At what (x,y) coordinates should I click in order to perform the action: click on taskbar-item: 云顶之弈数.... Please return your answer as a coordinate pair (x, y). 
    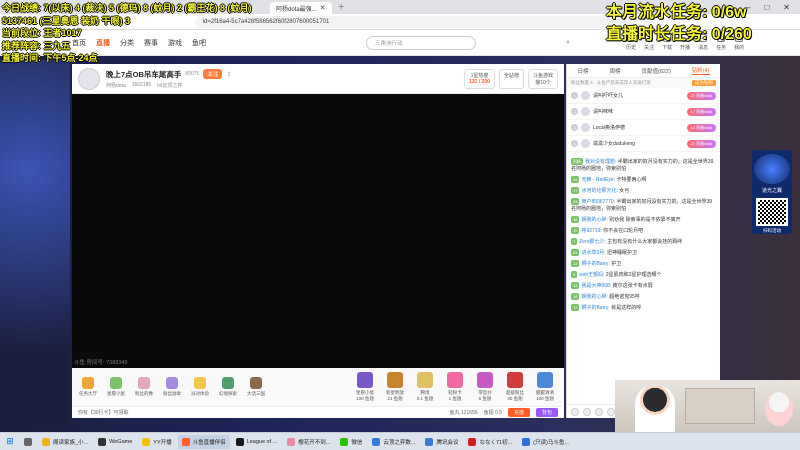
    Looking at the image, I should click on (393, 442).